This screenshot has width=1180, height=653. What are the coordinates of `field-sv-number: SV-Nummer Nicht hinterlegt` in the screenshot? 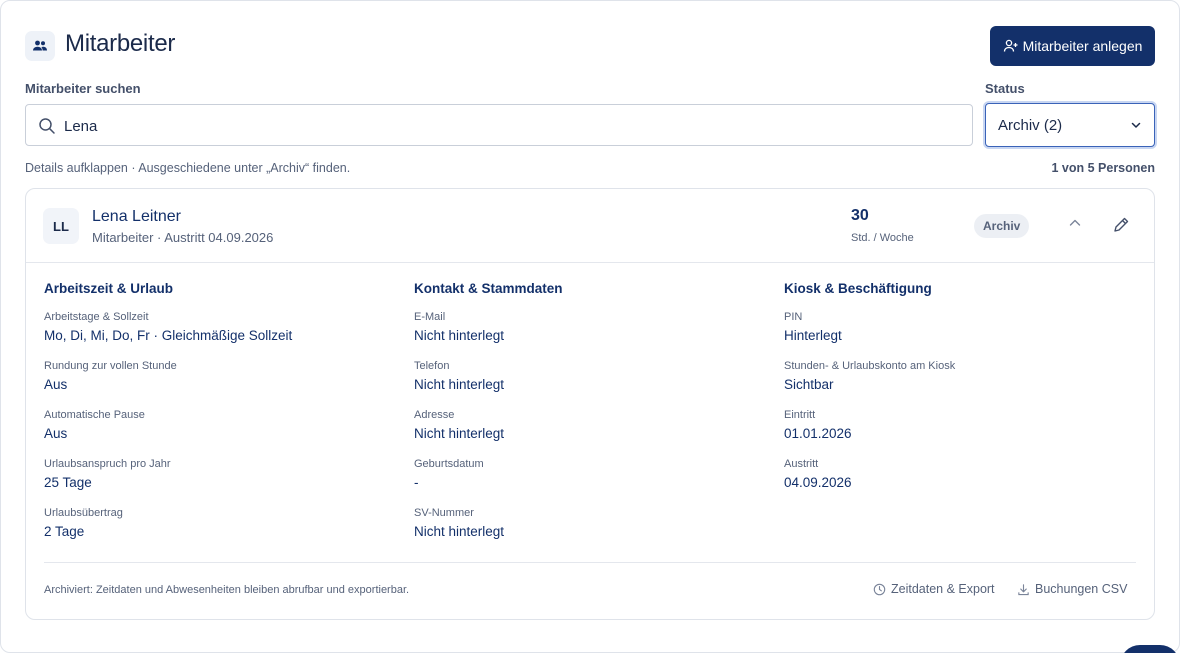 It's located at (589, 530).